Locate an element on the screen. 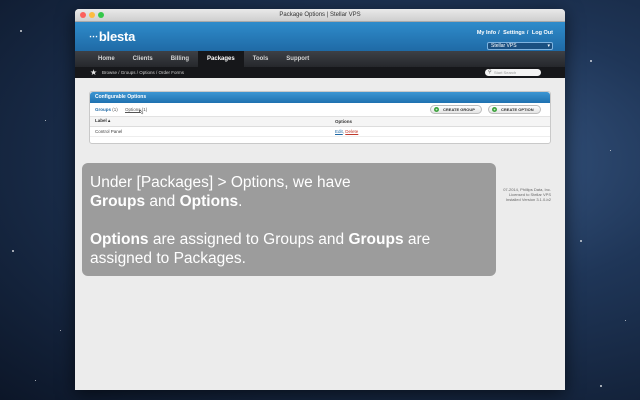  nav-clients: Clients is located at coordinates (143, 59).